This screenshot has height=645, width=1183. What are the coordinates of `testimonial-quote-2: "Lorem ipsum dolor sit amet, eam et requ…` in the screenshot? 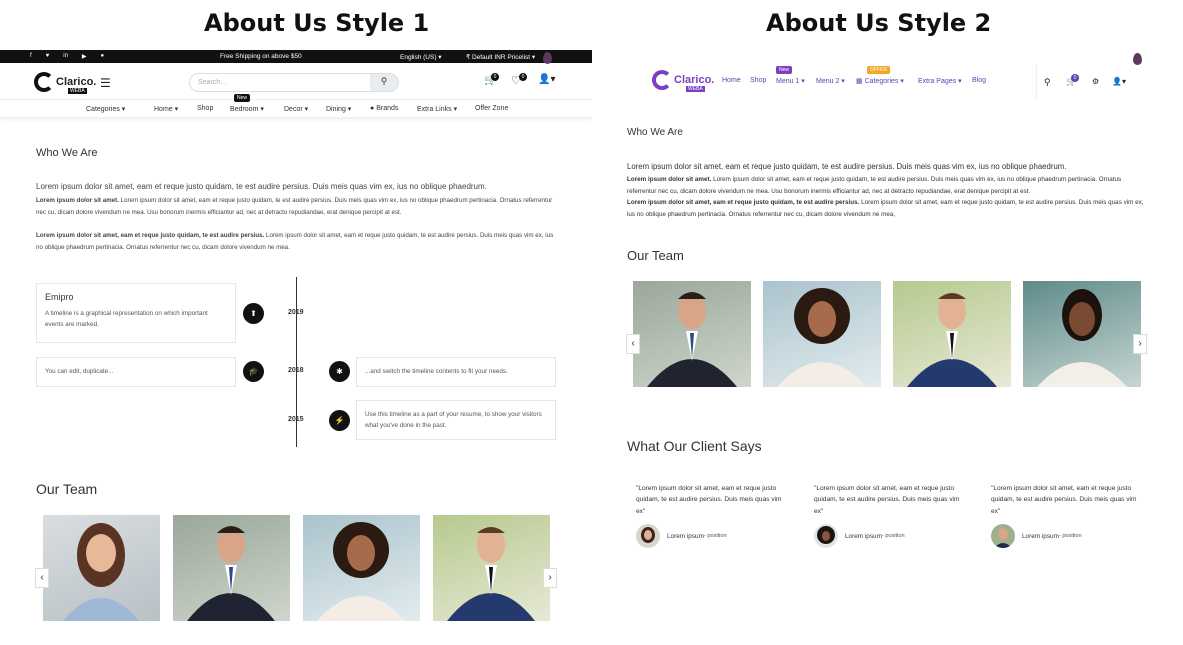 It's located at (887, 500).